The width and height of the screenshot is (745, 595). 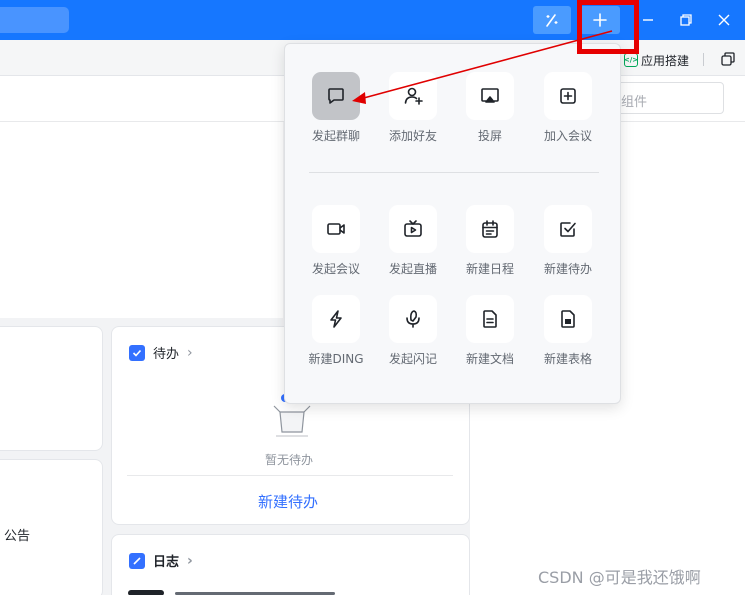 I want to click on quick-action-label: 发起闪记, so click(x=412, y=359).